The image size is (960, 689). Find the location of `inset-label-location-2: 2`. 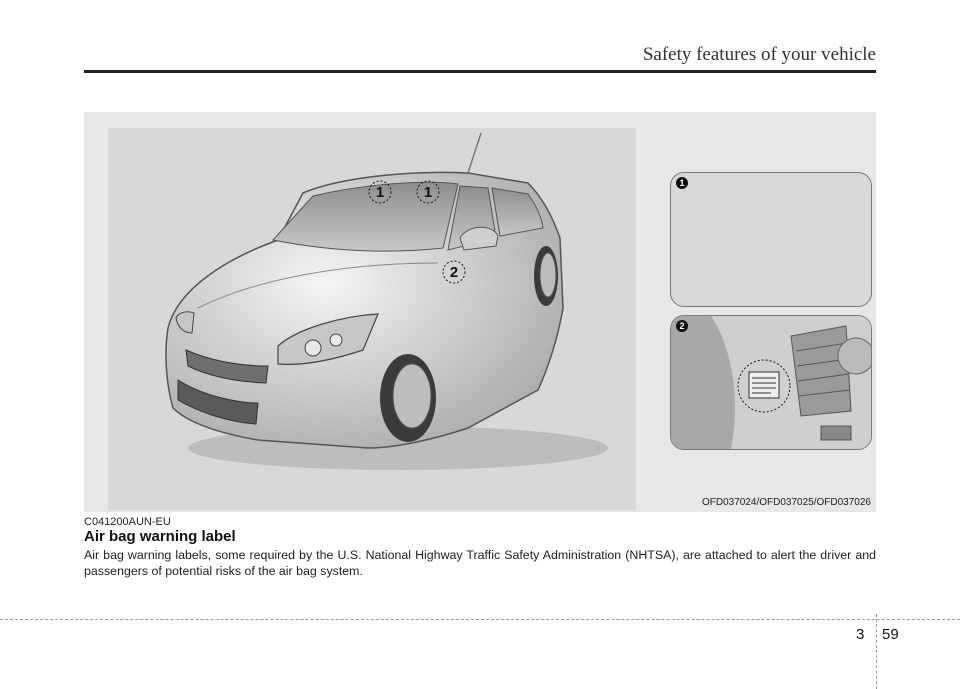

inset-label-location-2: 2 is located at coordinates (771, 382).